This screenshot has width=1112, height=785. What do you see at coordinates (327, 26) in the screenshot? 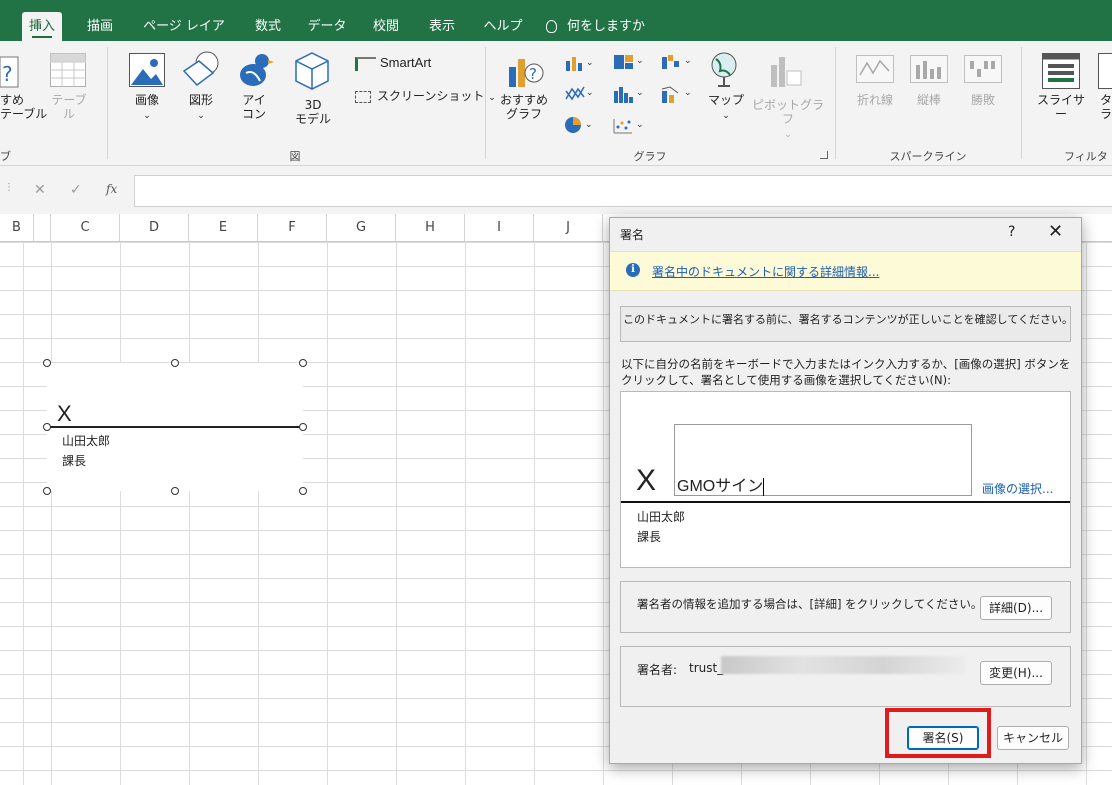
I see `tab-data: データ` at bounding box center [327, 26].